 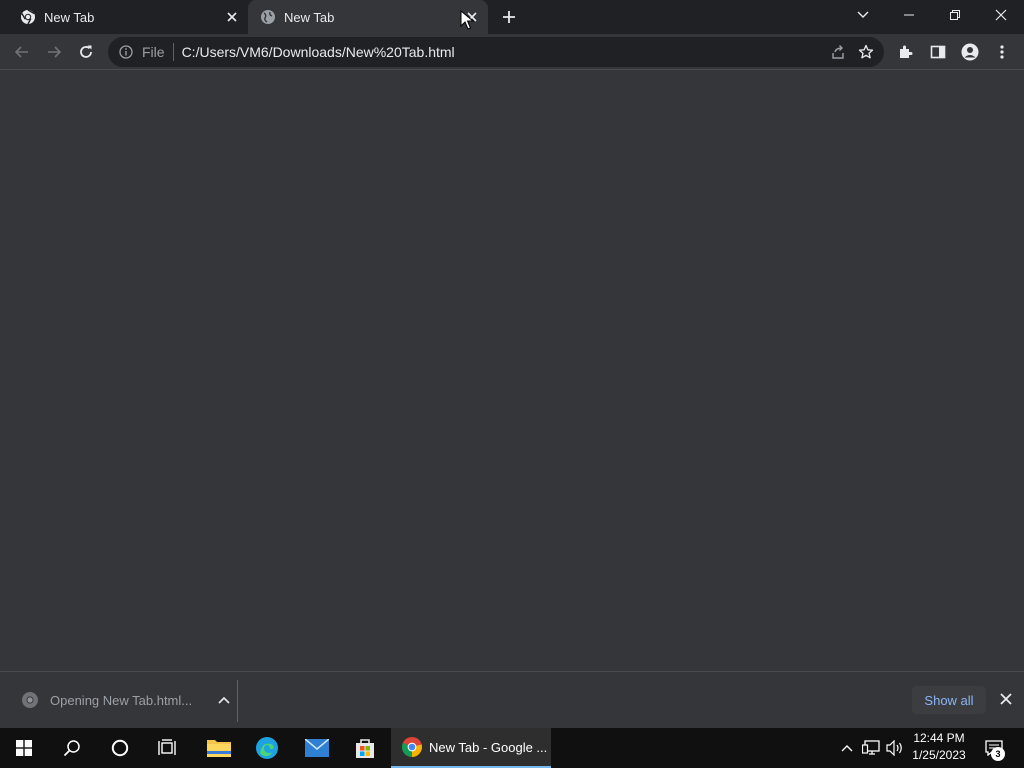 I want to click on arrow-left-icon, so click(x=21, y=52).